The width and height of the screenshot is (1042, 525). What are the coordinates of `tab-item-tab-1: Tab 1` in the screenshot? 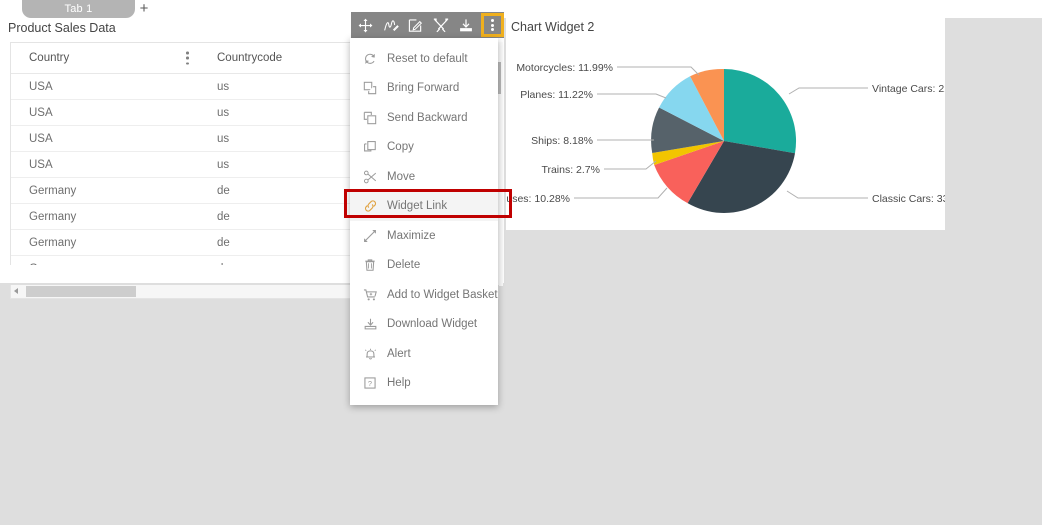 It's located at (78, 9).